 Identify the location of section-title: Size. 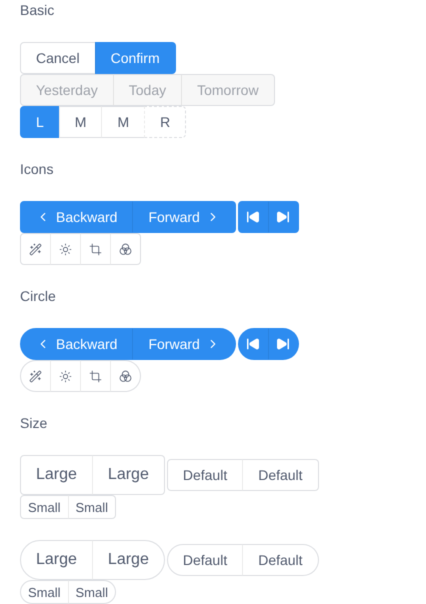
(34, 423).